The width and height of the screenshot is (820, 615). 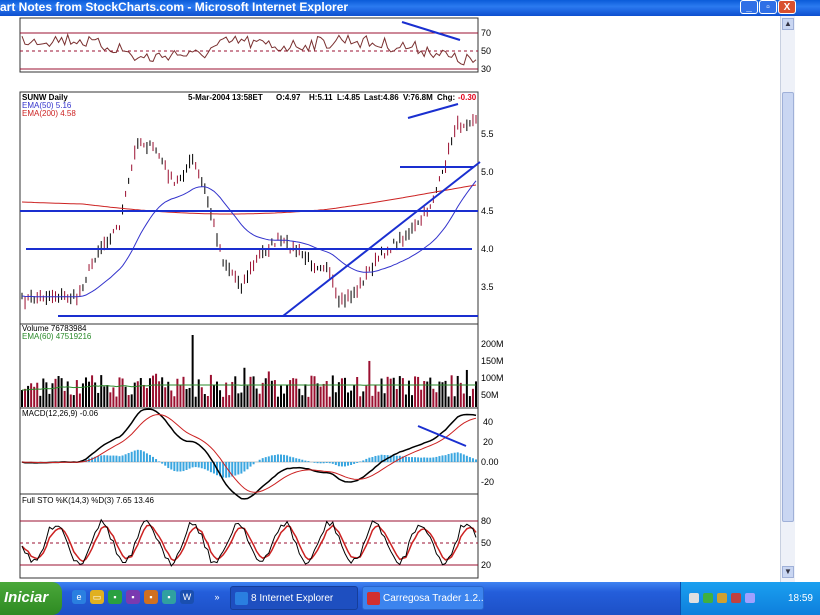 I want to click on ie-quicklaunch-icon: e, so click(x=79, y=597).